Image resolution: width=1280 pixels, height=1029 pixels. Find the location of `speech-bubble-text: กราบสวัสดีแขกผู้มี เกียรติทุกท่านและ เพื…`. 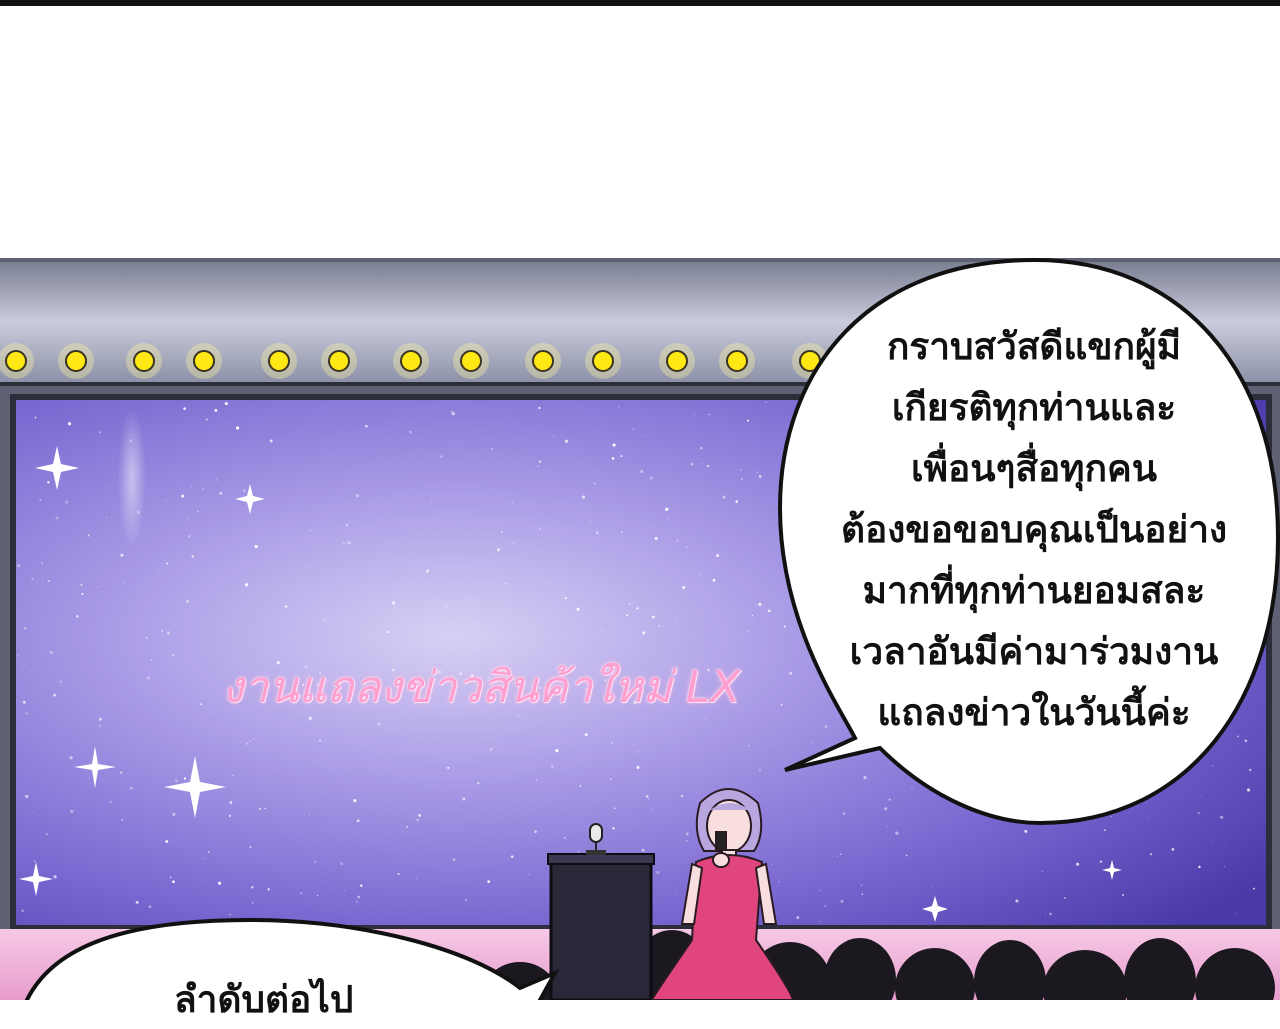

speech-bubble-text: กราบสวัสดีแขกผู้มี เกียรติทุกท่านและ เพื… is located at coordinates (1034, 529).